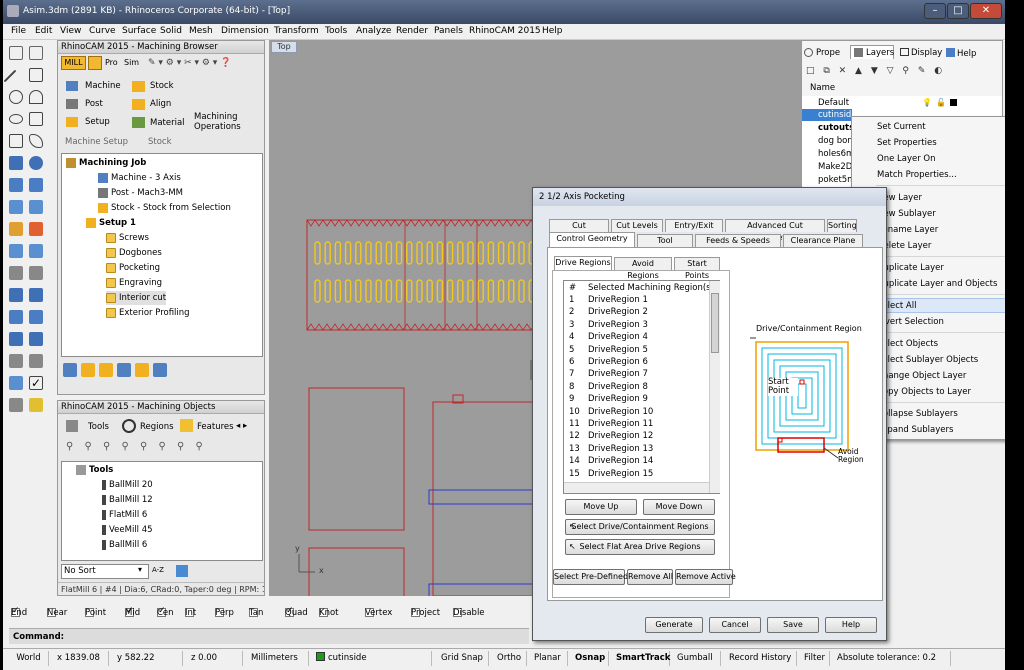 The image size is (1024, 670). I want to click on group-icon, so click(36, 273).